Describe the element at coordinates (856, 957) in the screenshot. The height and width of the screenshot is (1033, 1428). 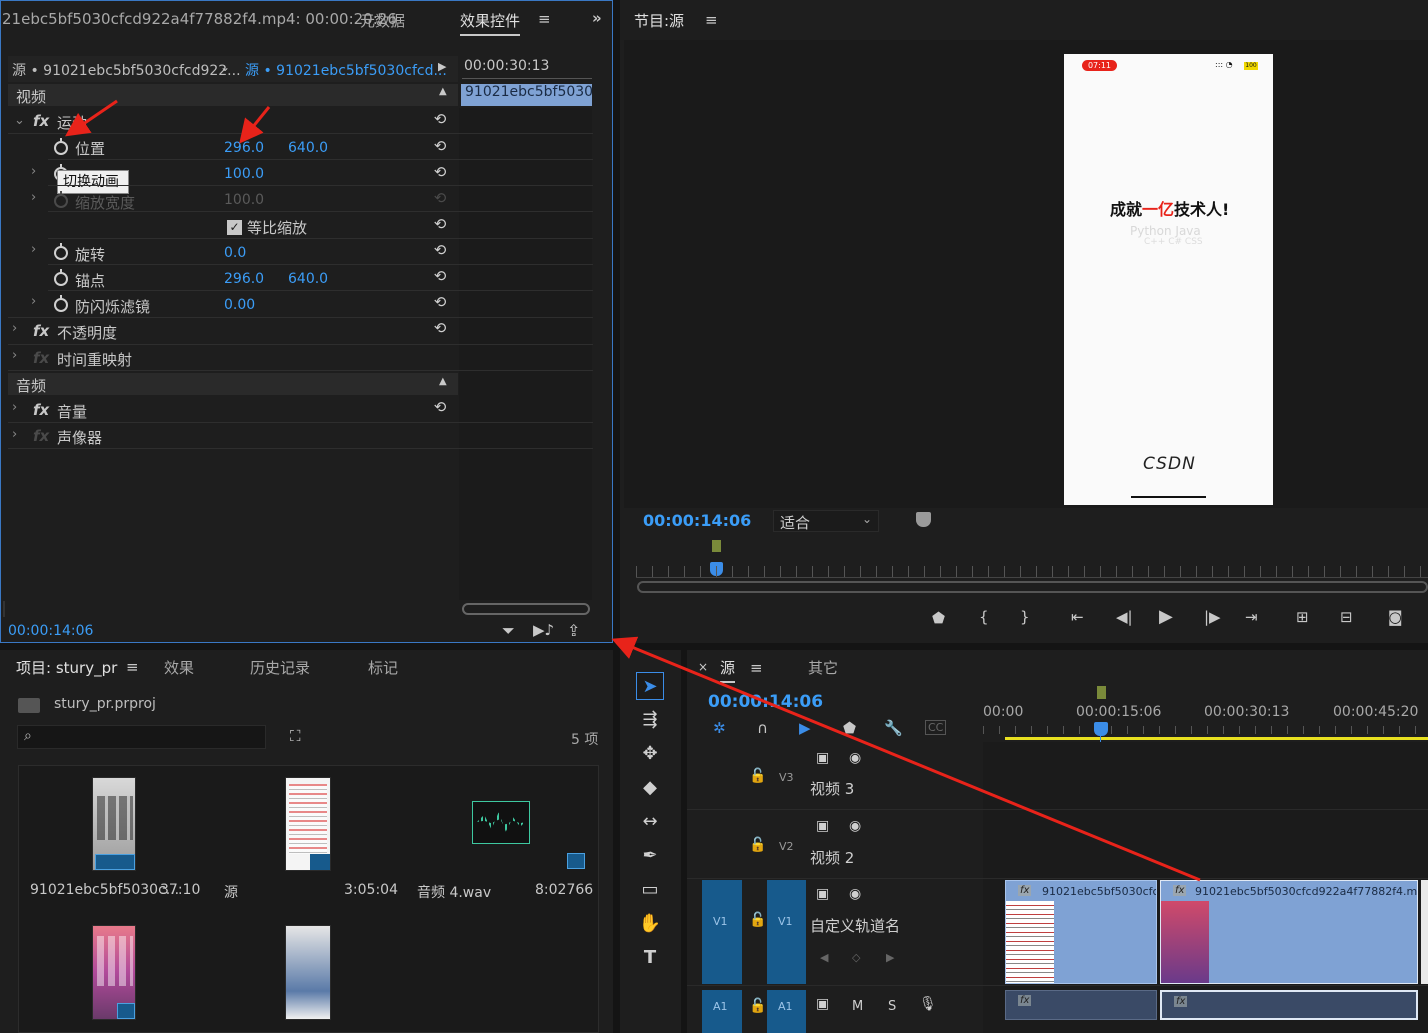
I see `add-keyframe-icon: ◇` at that location.